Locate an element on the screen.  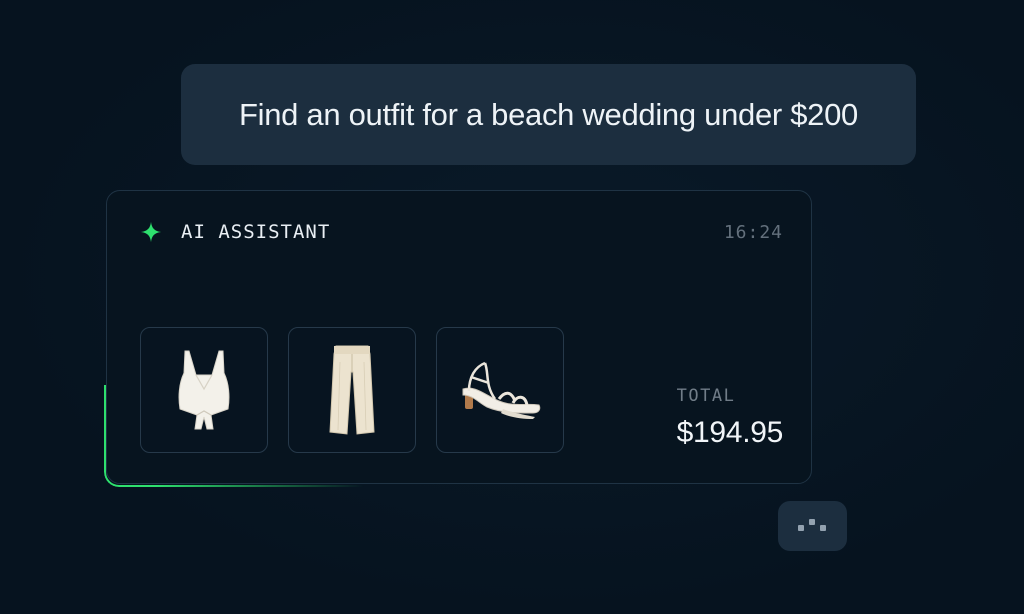
message-timestamp: 16:24 is located at coordinates (753, 232).